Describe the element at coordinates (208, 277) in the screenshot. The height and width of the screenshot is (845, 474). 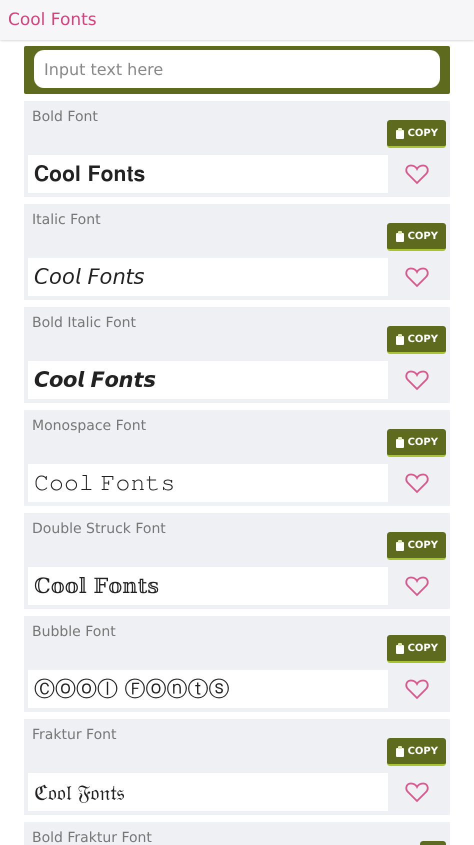
I see `font-sample: 𝘊𝘰𝘰𝘭 𝘍𝘰𝘯𝘵𝘴` at that location.